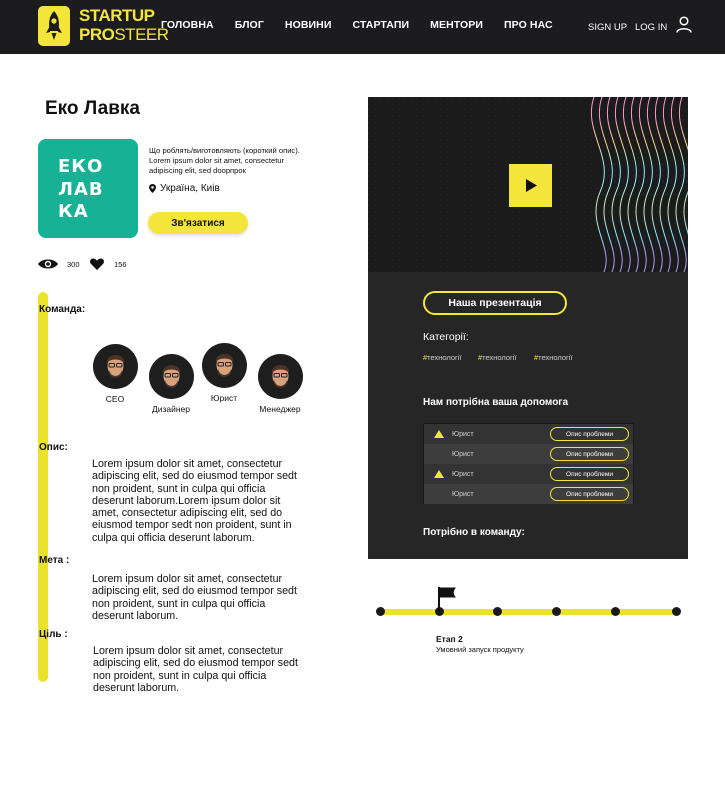  Describe the element at coordinates (97, 264) in the screenshot. I see `heart-icon` at that location.